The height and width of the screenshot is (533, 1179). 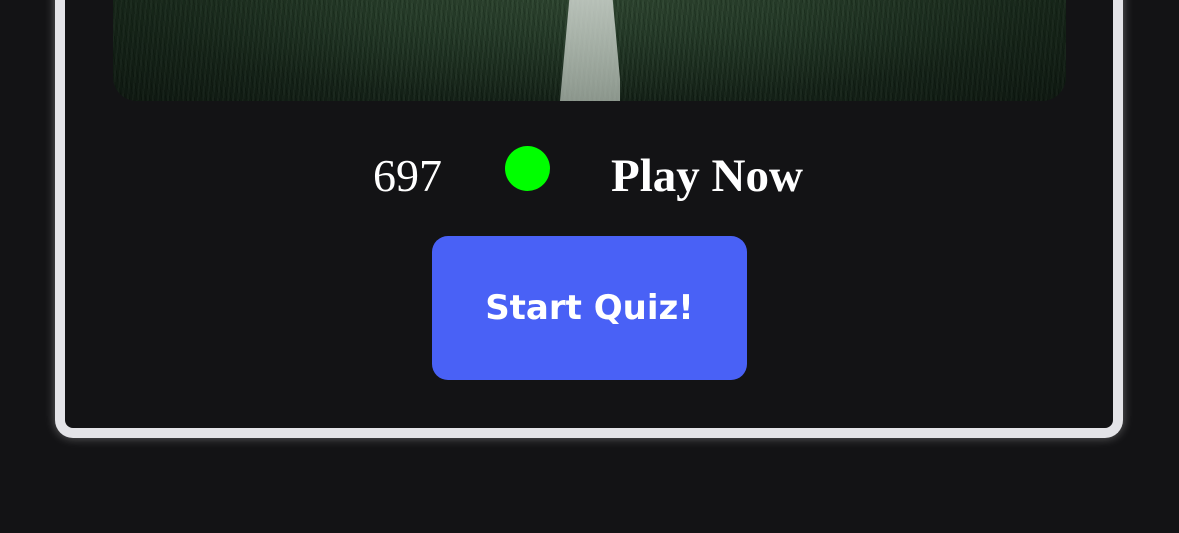 What do you see at coordinates (407, 175) in the screenshot?
I see `player-count: 697` at bounding box center [407, 175].